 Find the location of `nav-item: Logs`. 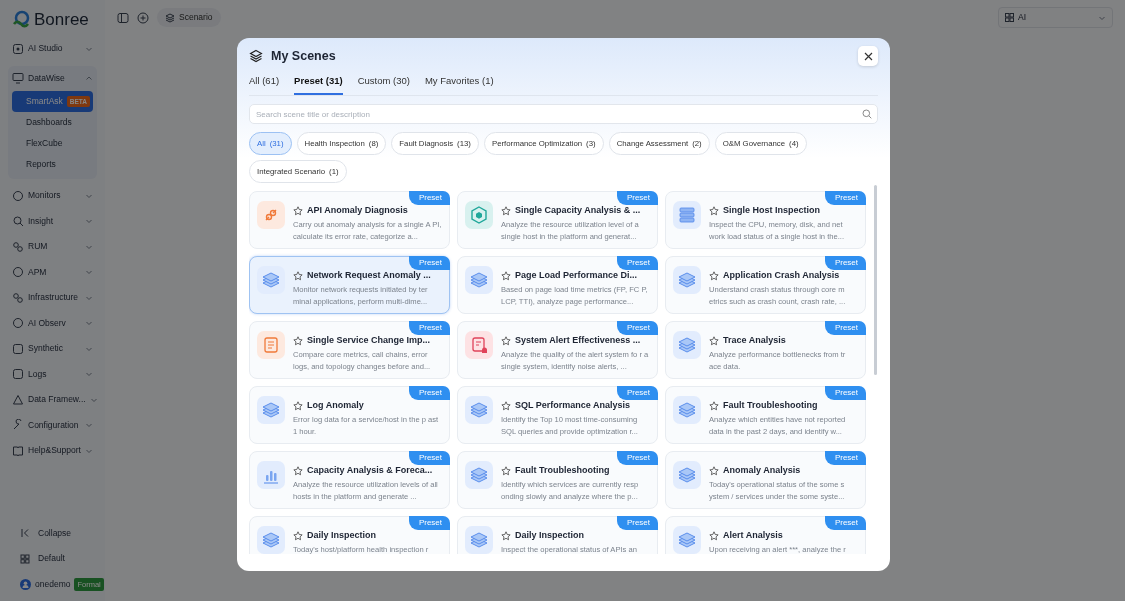

nav-item: Logs is located at coordinates (52, 374).